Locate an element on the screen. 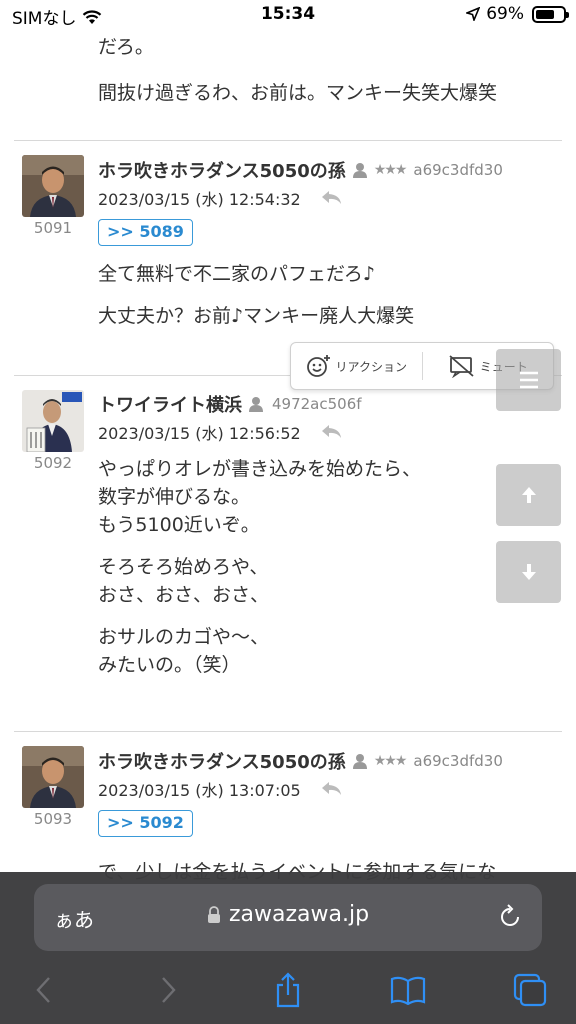 The width and height of the screenshot is (576, 1024). message-paragraph: 大丈夫か？お前♪マンキー廃人大爆笑 is located at coordinates (256, 316).